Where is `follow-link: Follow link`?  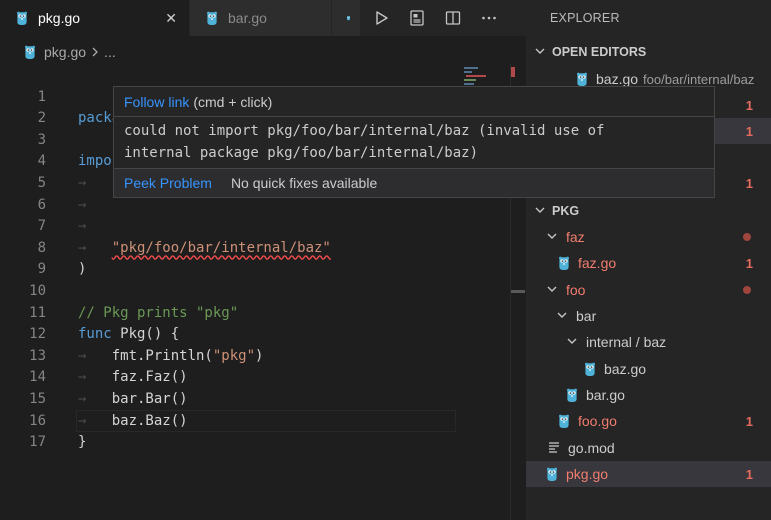
follow-link: Follow link is located at coordinates (156, 102).